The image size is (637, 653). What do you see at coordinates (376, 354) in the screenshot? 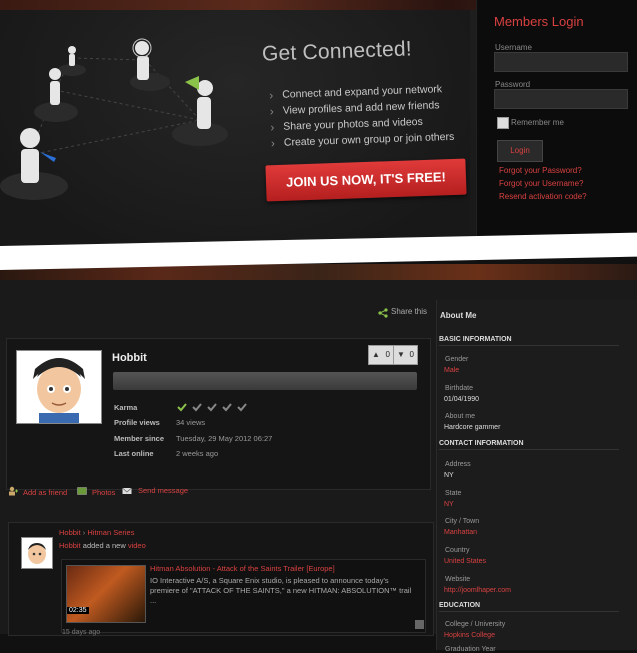
I see `thumbs-up-icon: ▲` at bounding box center [376, 354].